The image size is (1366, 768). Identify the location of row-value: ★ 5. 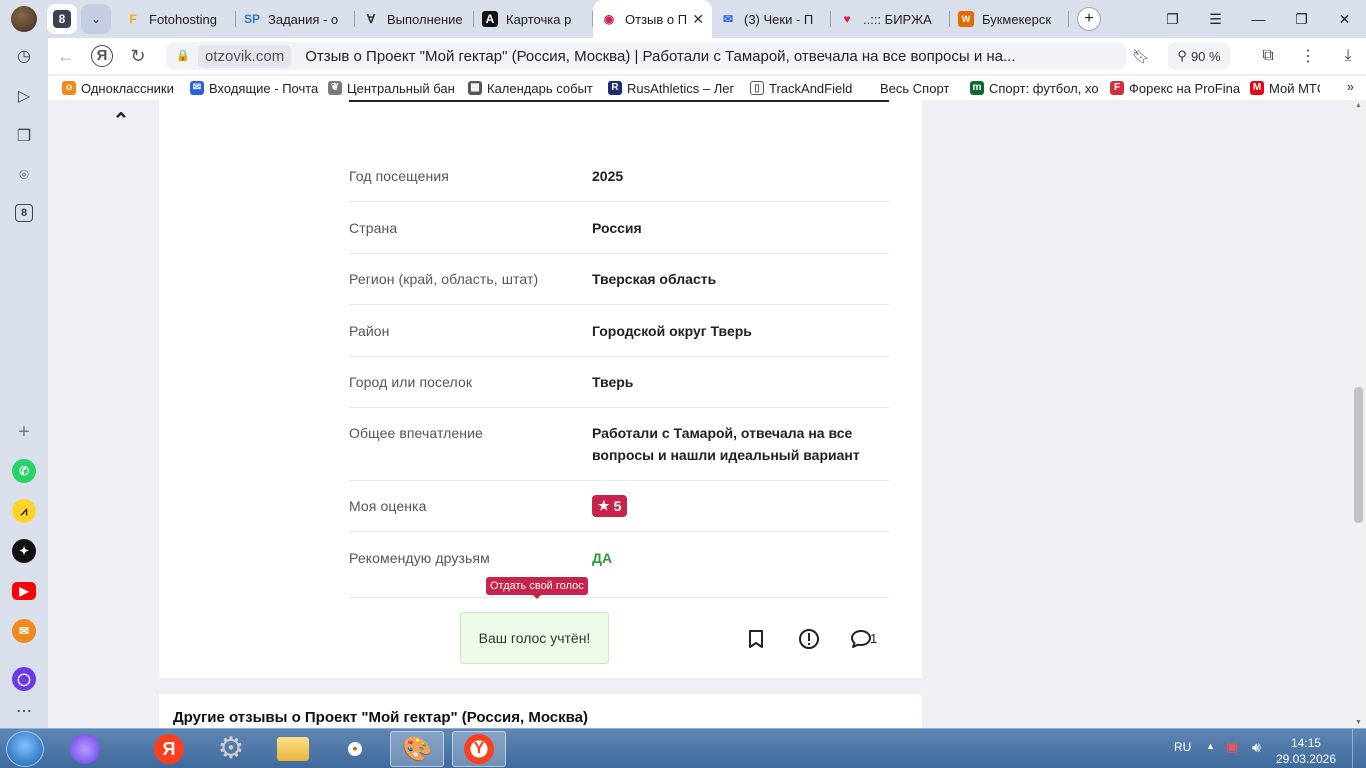
(737, 505).